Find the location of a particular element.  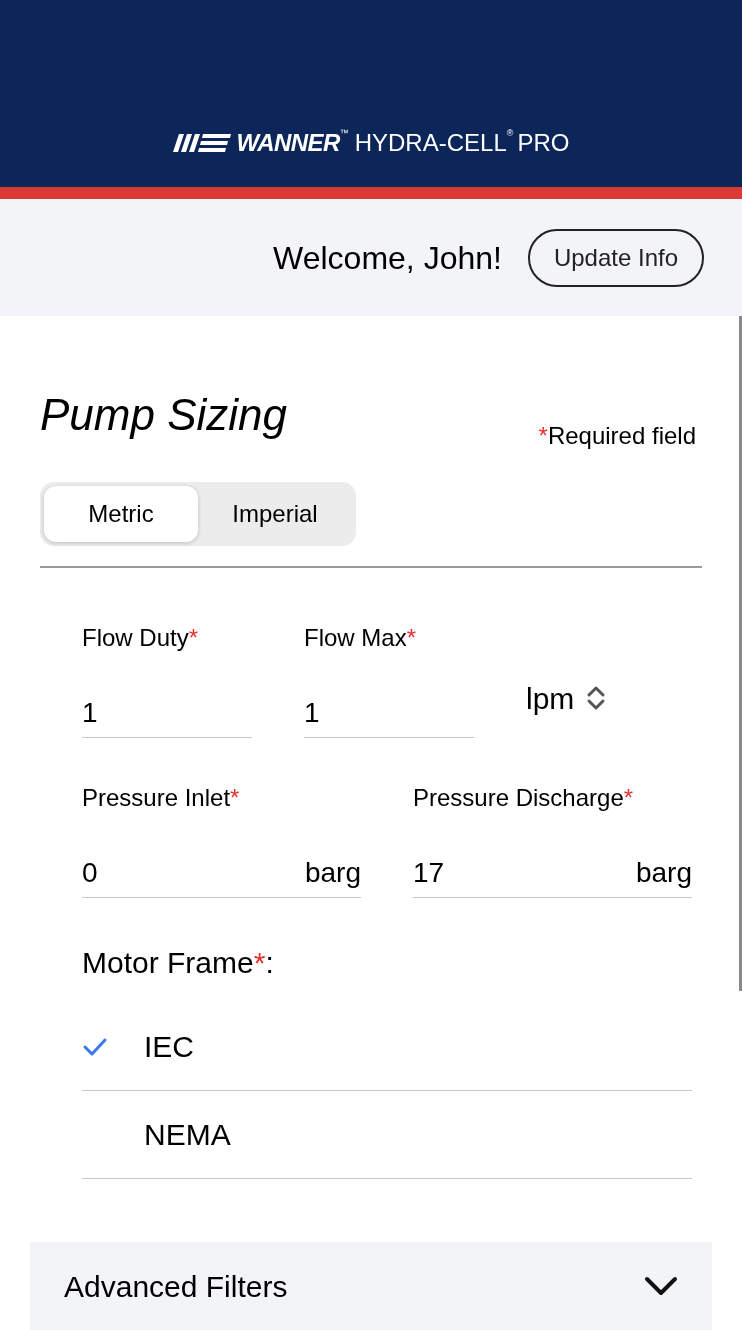

update-info-button: Update Info is located at coordinates (615, 257).